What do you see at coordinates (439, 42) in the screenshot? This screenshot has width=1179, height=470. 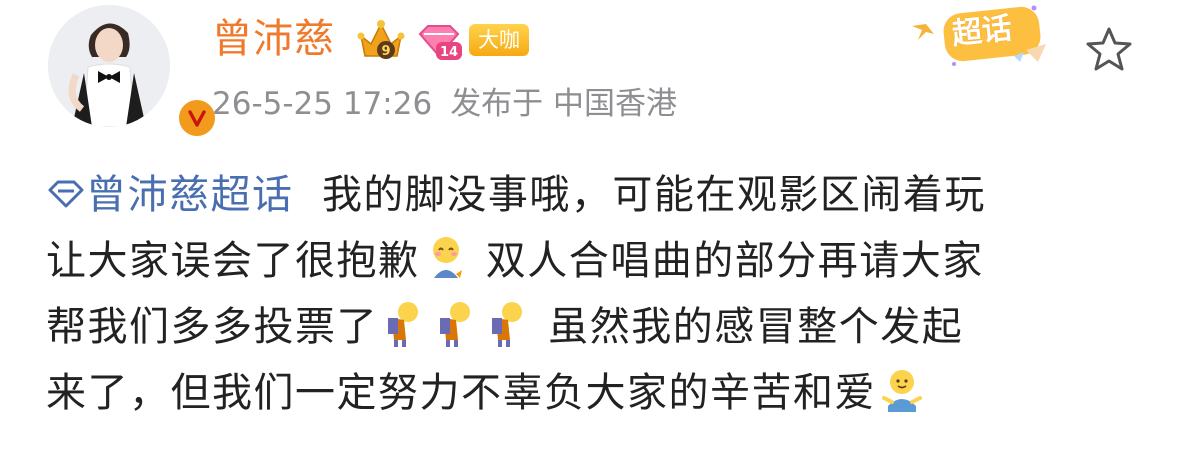 I see `diamond-level-icon: 14` at bounding box center [439, 42].